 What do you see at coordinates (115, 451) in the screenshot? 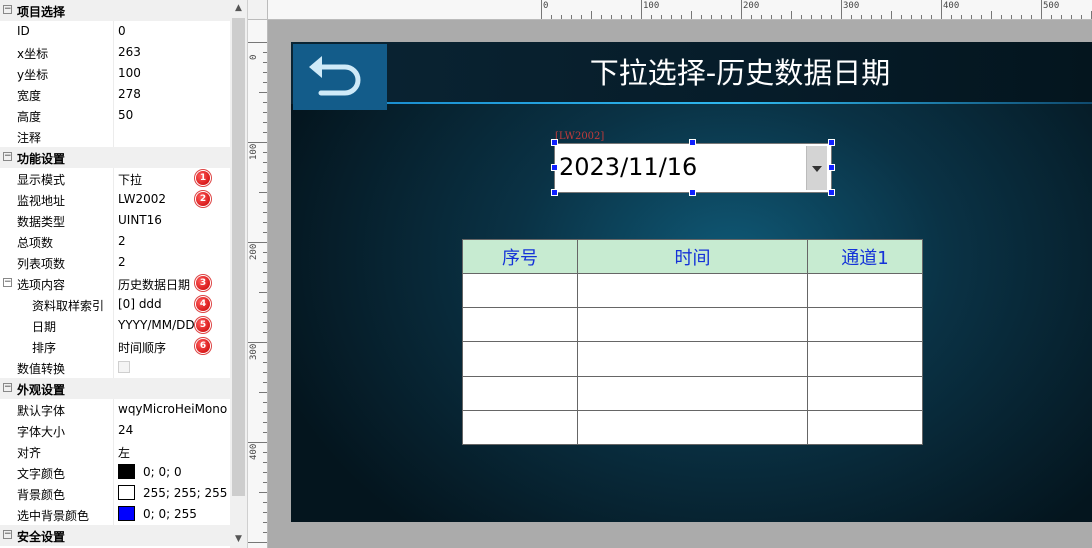
I see `property-row-align: 对齐 左` at bounding box center [115, 451].